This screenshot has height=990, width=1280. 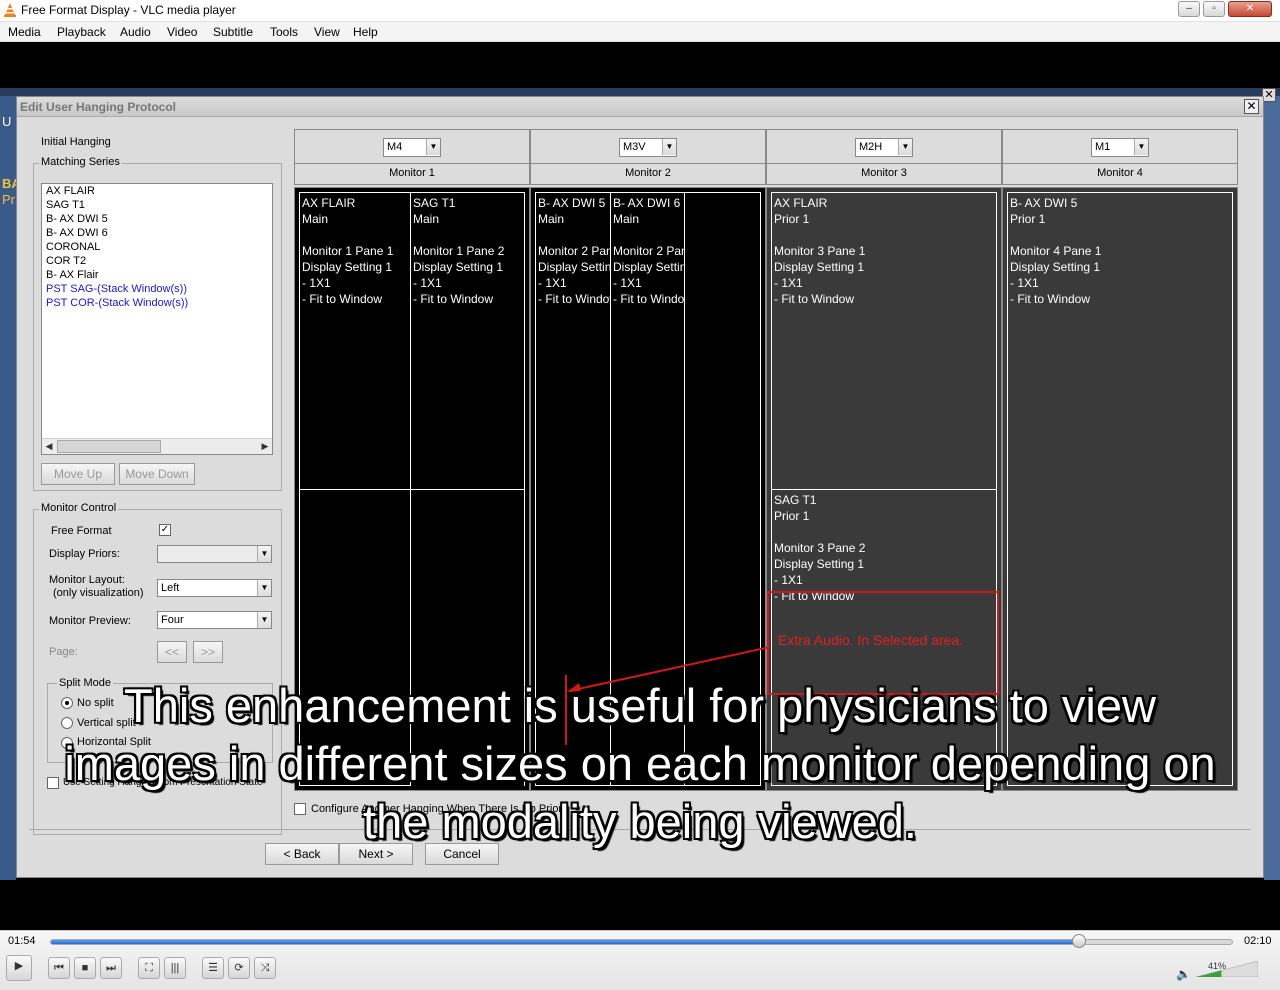 What do you see at coordinates (149, 968) in the screenshot?
I see `fullscreen-icon: ⛶` at bounding box center [149, 968].